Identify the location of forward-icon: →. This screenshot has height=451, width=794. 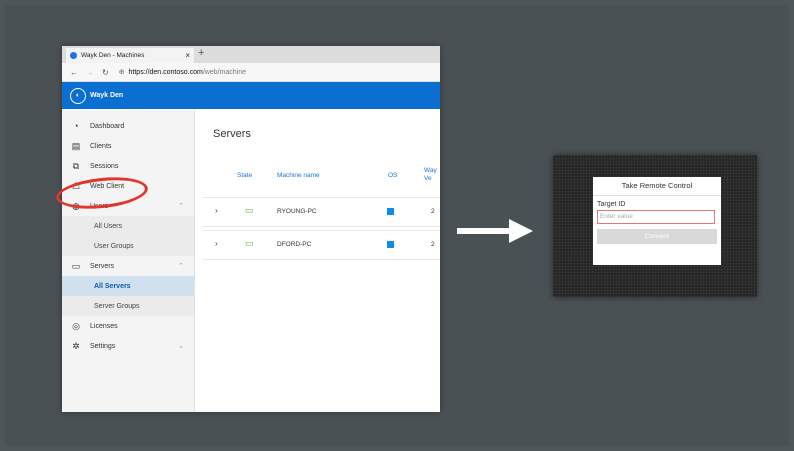
(90, 72).